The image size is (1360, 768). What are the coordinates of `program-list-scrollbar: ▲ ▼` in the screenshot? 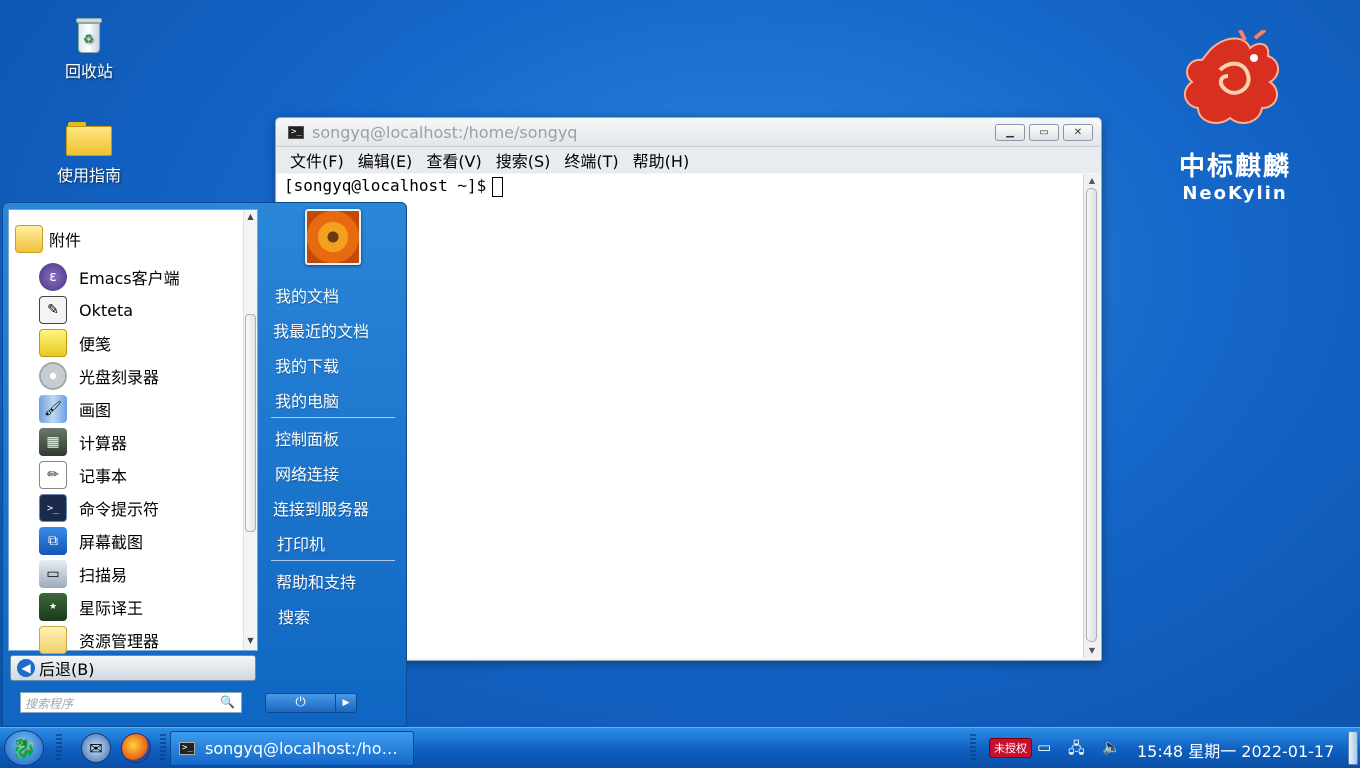 It's located at (250, 430).